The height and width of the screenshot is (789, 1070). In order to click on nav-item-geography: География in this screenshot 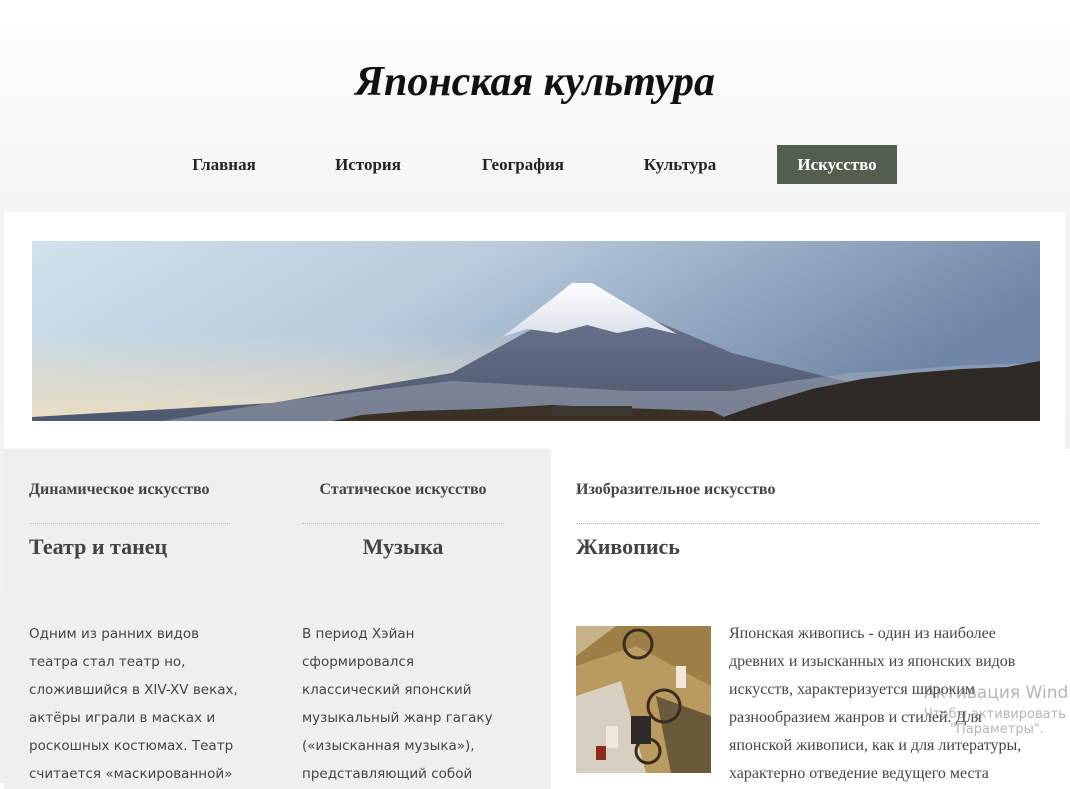, I will do `click(523, 164)`.